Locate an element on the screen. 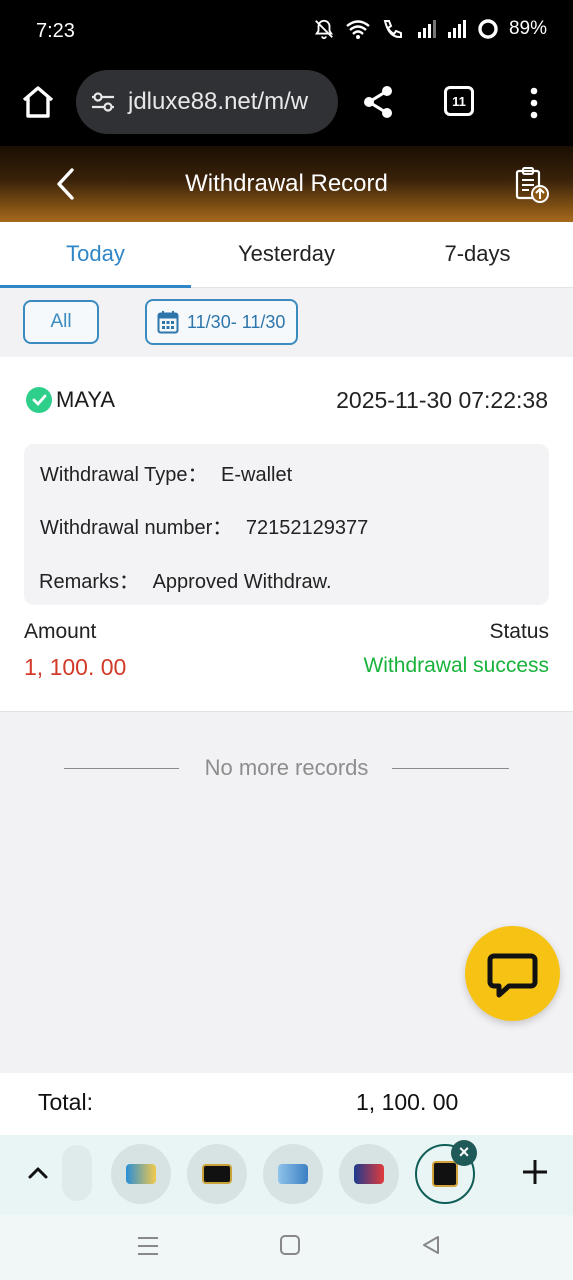  home-nav-icon is located at coordinates (290, 1245).